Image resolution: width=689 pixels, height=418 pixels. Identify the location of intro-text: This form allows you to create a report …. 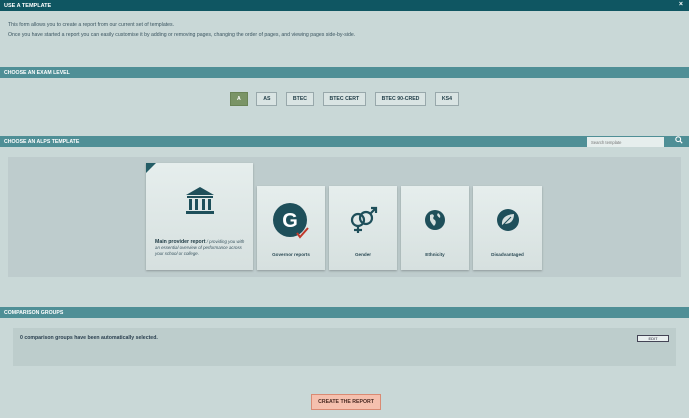
(181, 30).